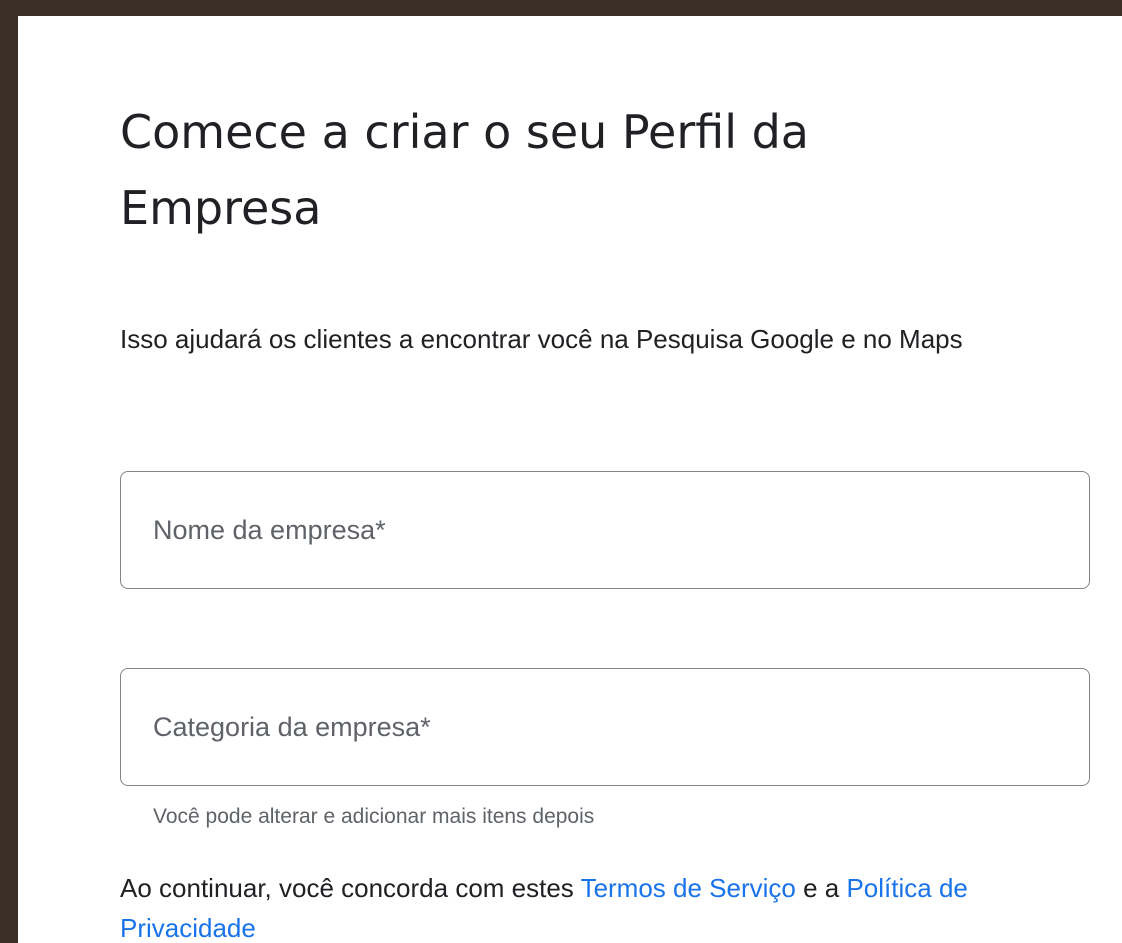 This screenshot has height=943, width=1122. I want to click on business-category-field, so click(605, 727).